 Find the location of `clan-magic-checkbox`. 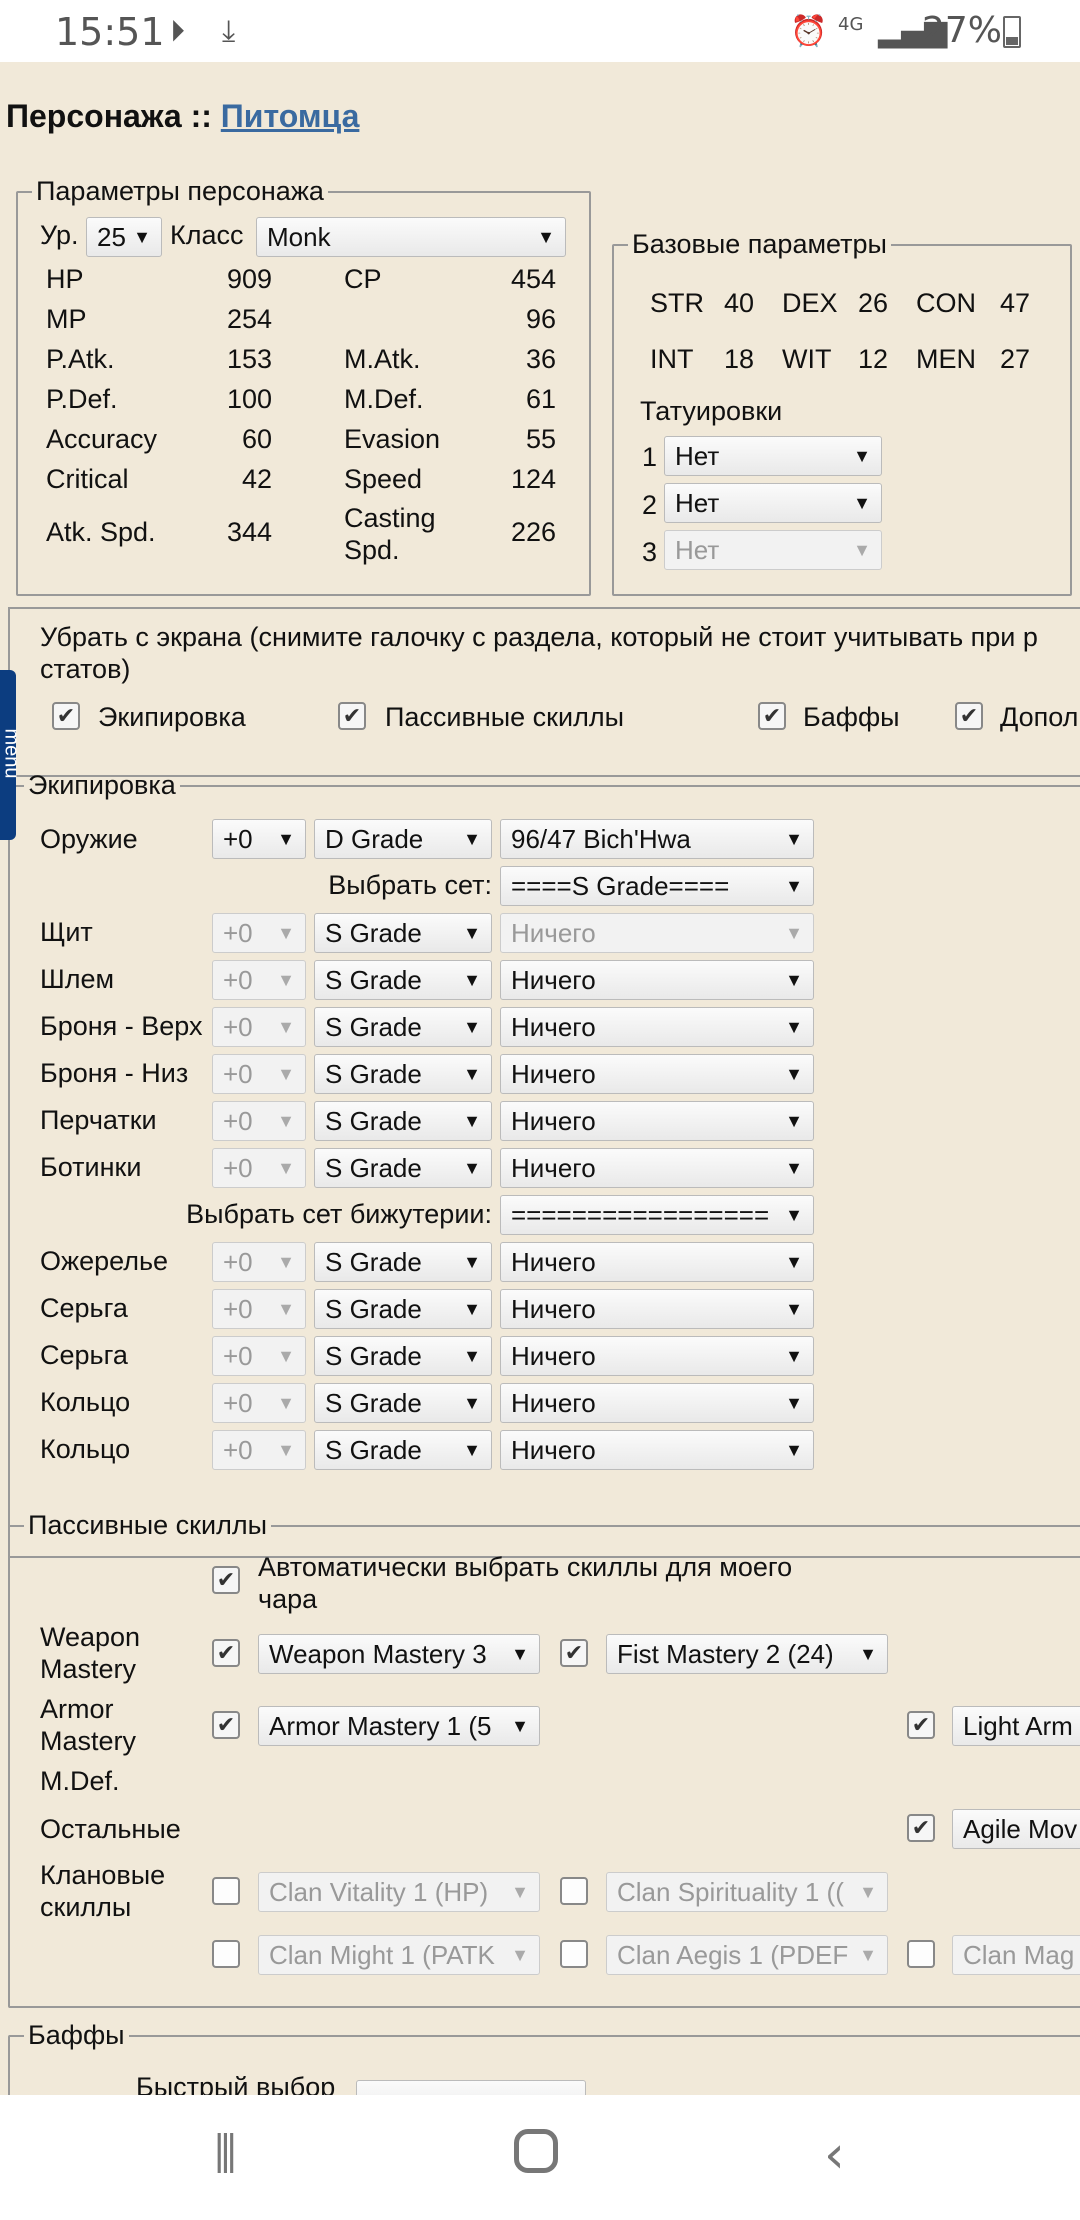

clan-magic-checkbox is located at coordinates (921, 1954).